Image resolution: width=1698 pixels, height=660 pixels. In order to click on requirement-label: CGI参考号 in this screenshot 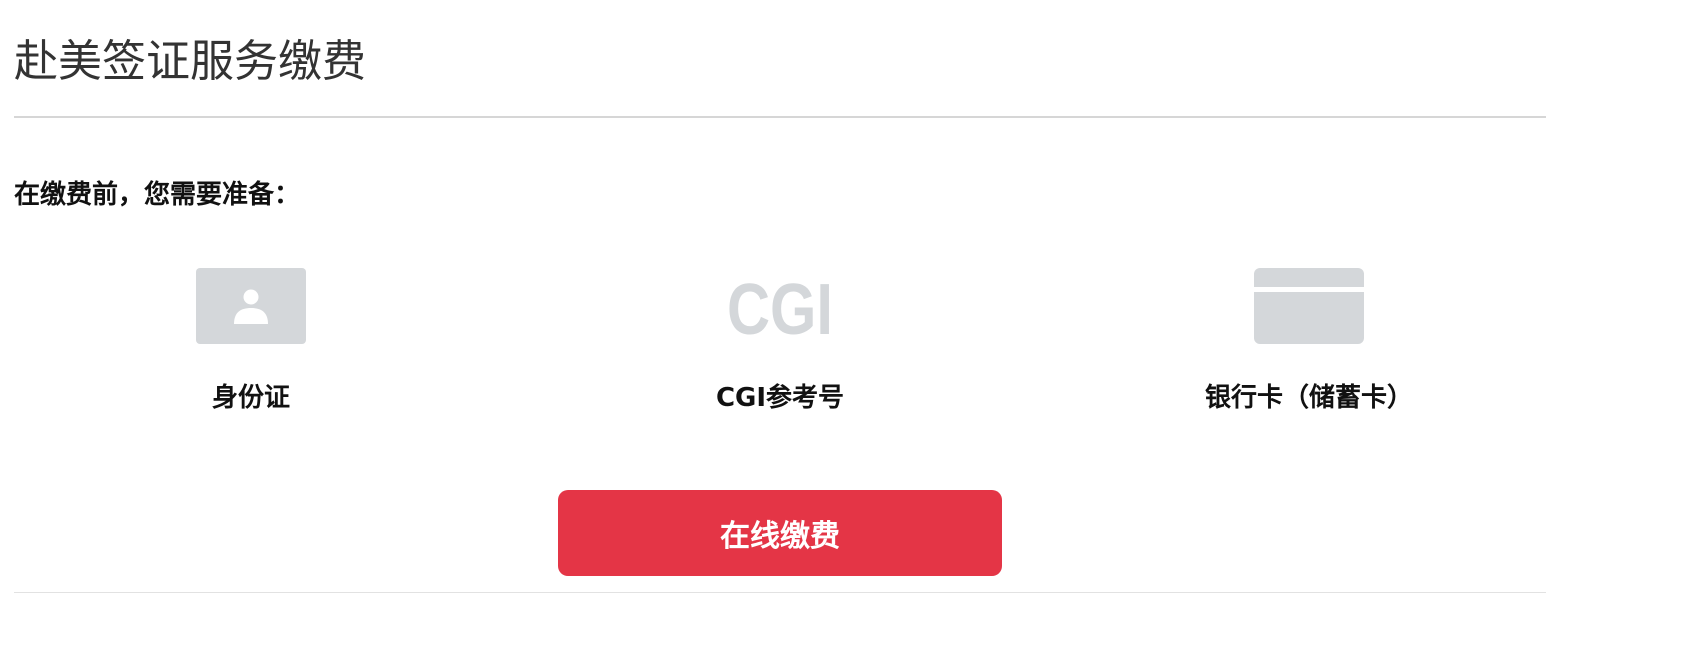, I will do `click(780, 398)`.